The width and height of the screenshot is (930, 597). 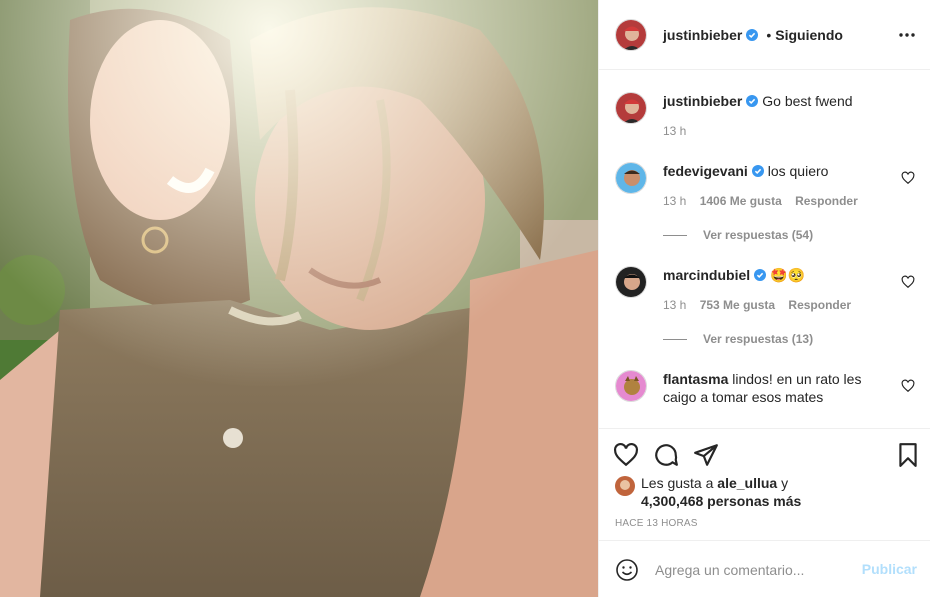 I want to click on emoji-icon, so click(x=627, y=570).